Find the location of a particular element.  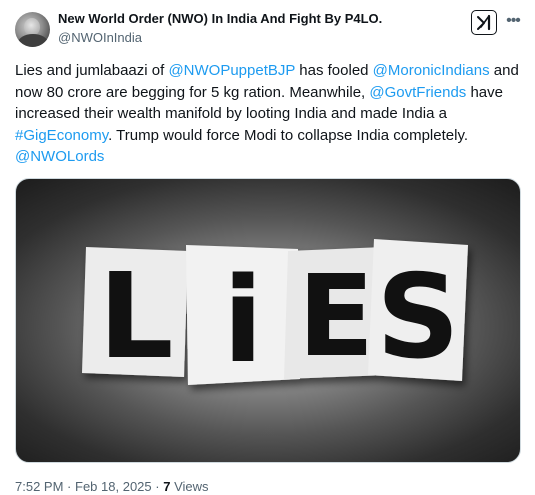

author-handle: @NWOInIndia is located at coordinates (100, 37).